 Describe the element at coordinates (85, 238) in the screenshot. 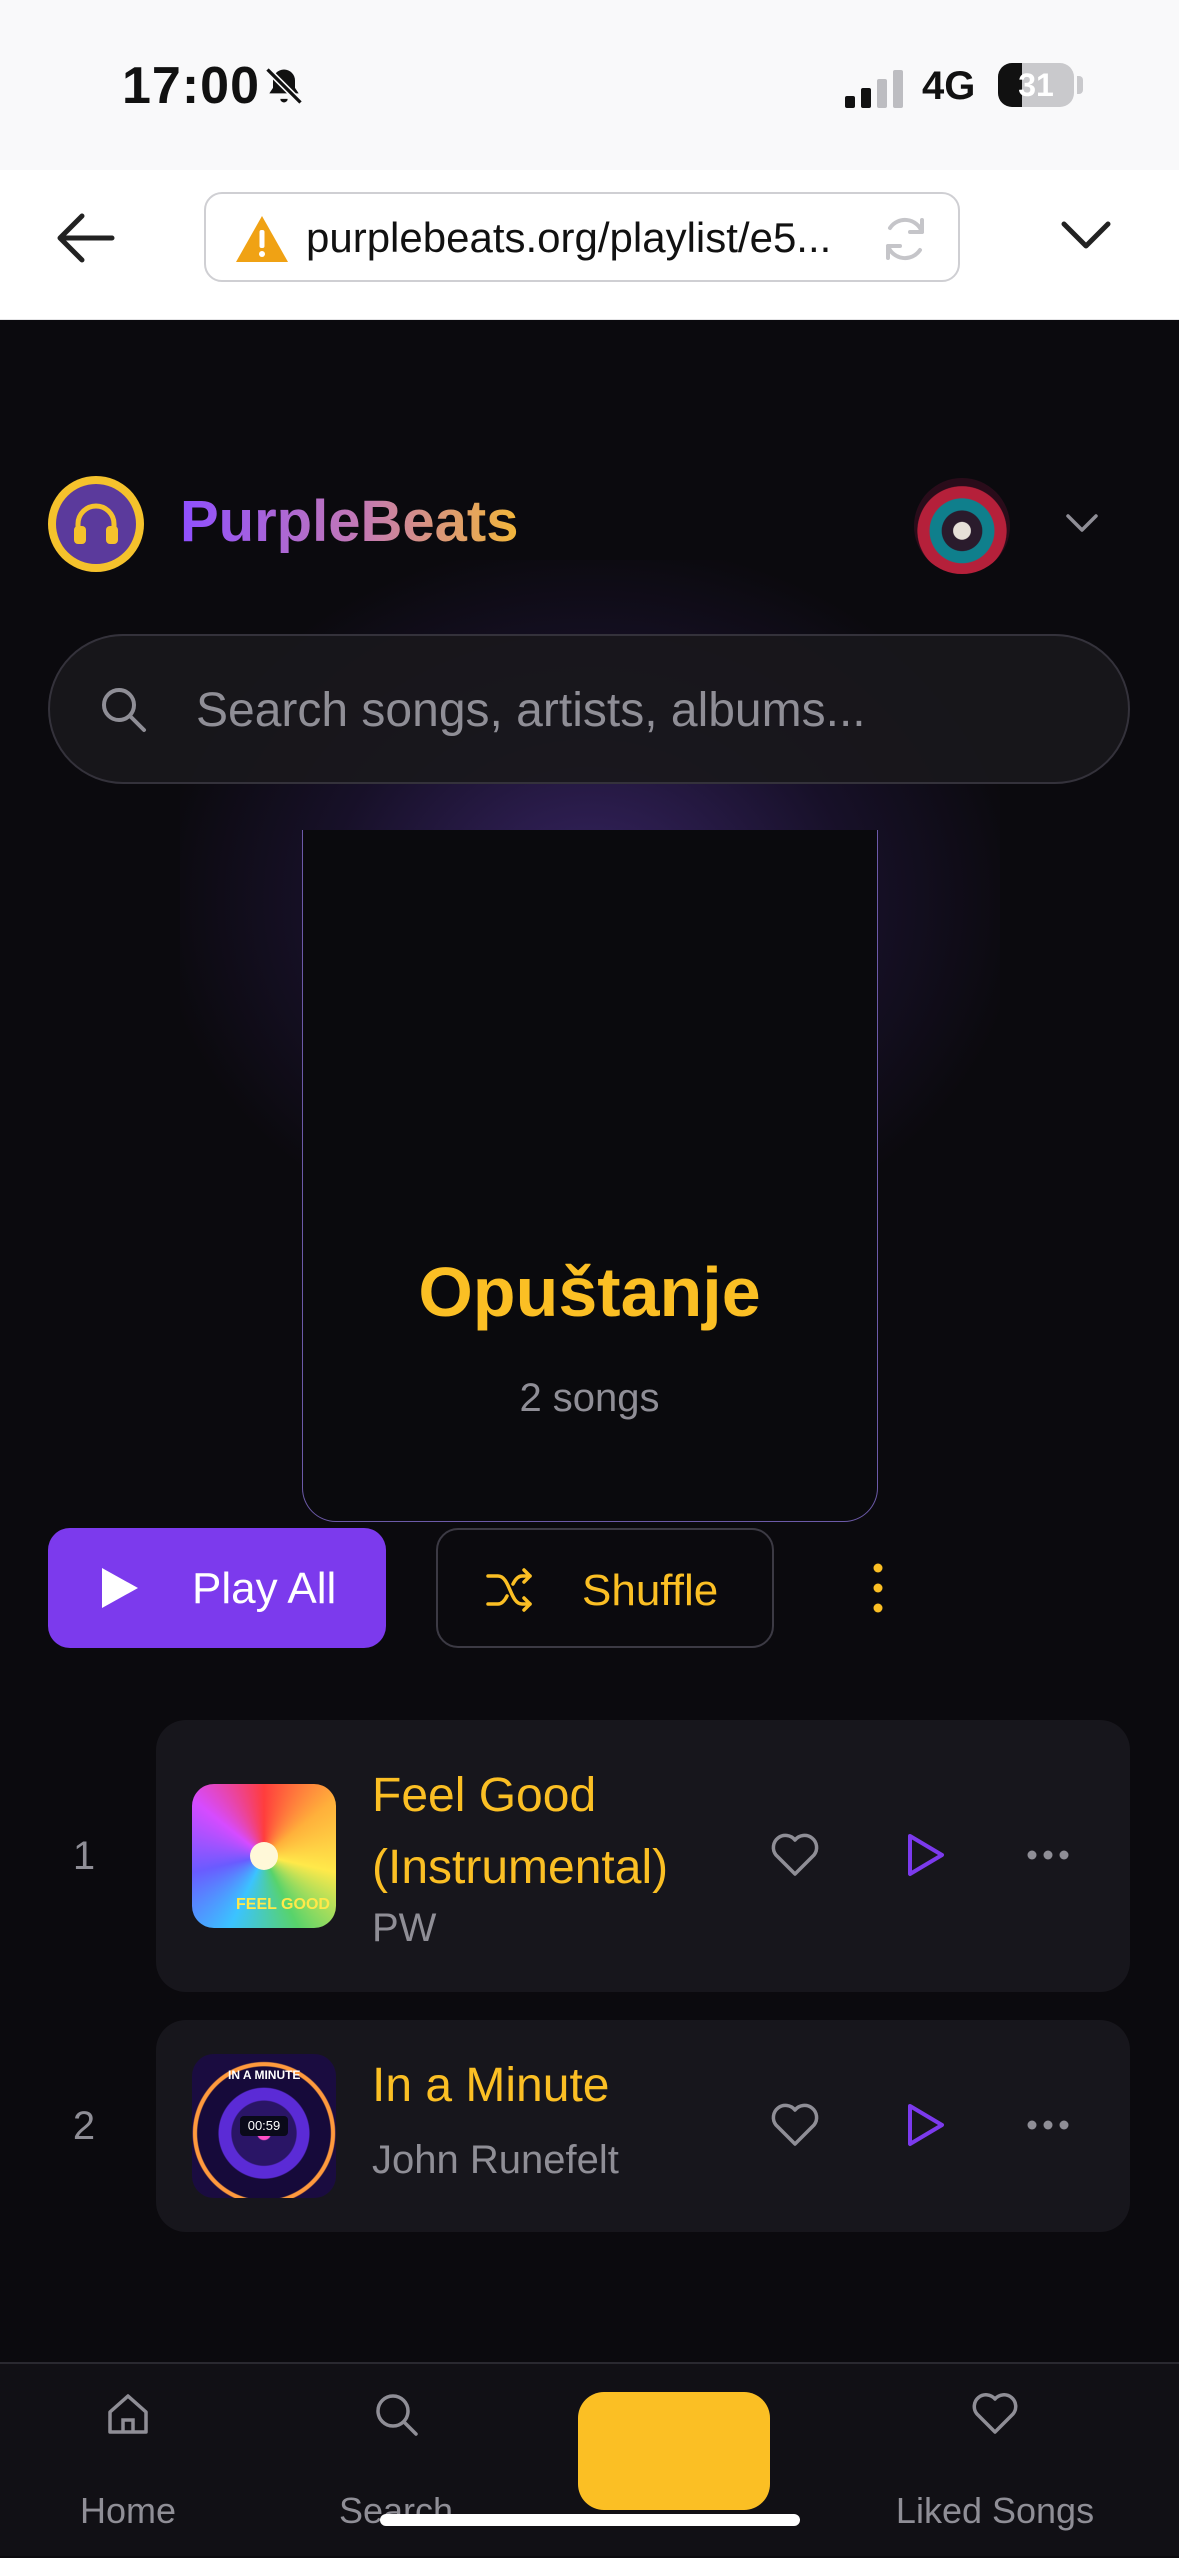

I see `back-arrow-icon` at that location.